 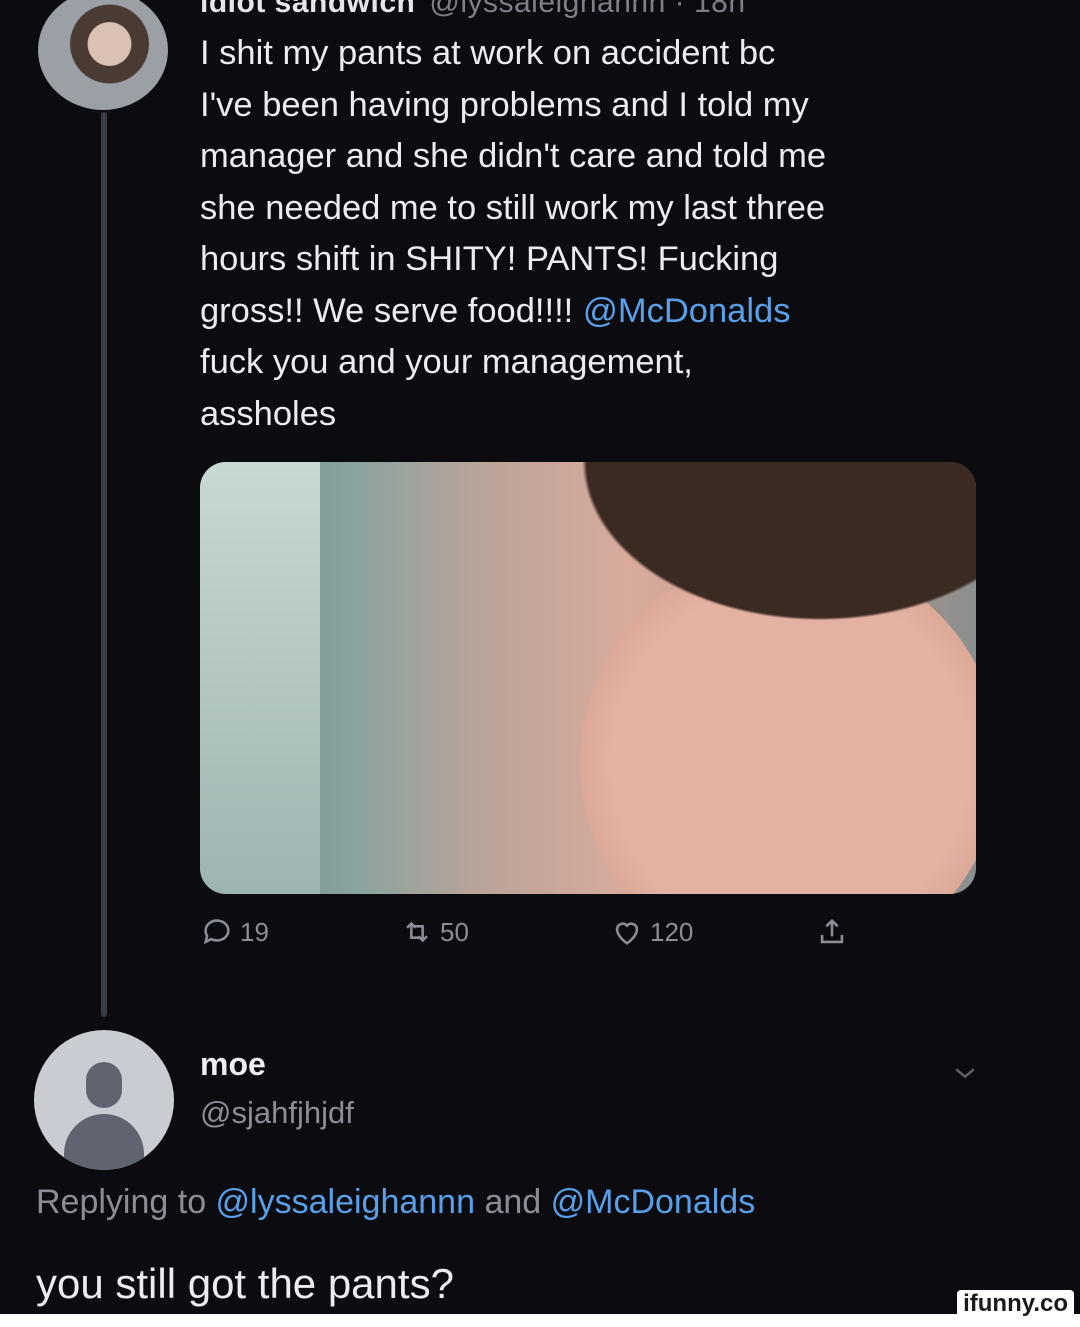 I want to click on reply-action: 19, so click(x=234, y=932).